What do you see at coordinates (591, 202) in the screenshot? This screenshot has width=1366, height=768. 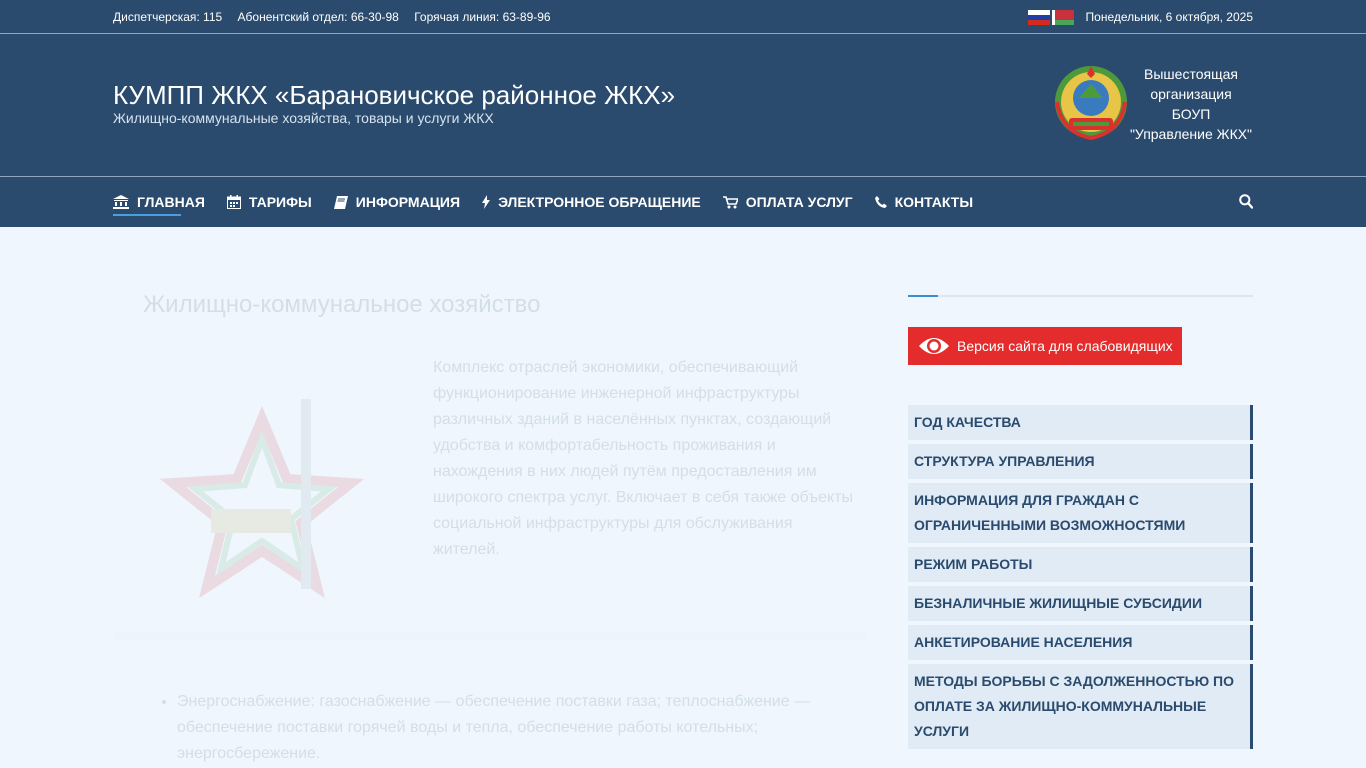 I see `nav-item-electronic-appeal: ЭЛЕКТРОННОЕ ОБРАЩЕНИЕ` at bounding box center [591, 202].